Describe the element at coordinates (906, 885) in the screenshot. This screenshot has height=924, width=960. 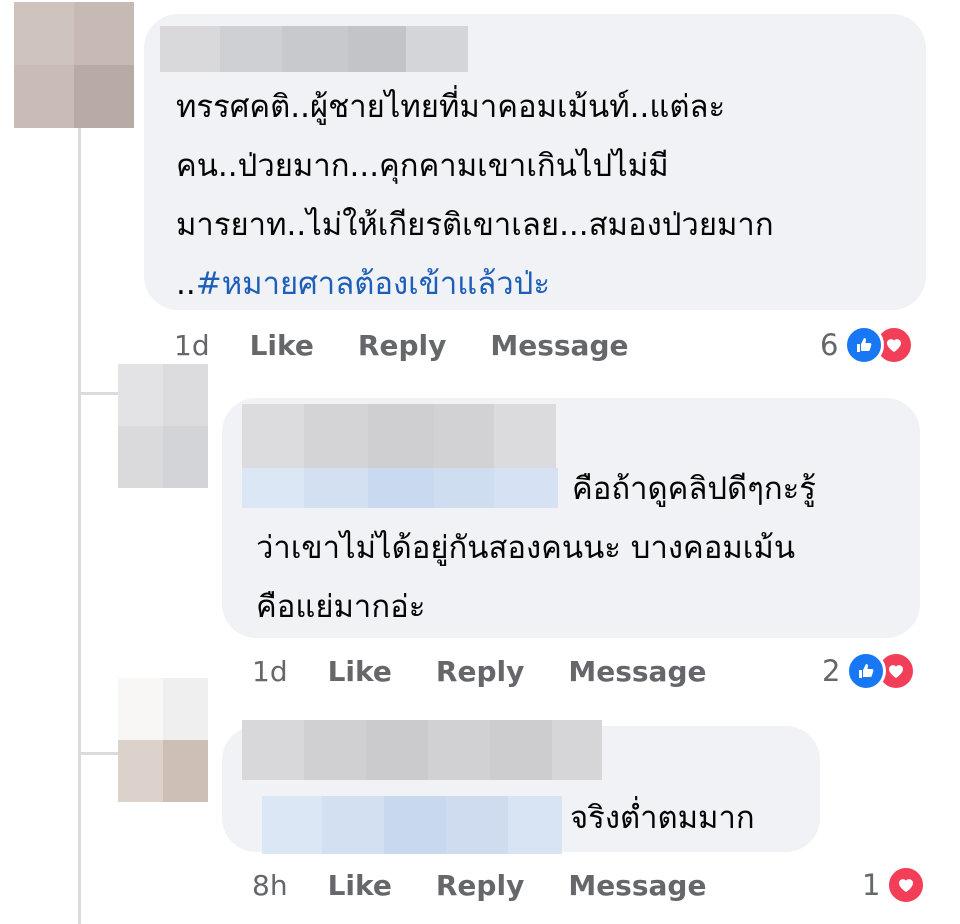
I see `heart-icon` at that location.